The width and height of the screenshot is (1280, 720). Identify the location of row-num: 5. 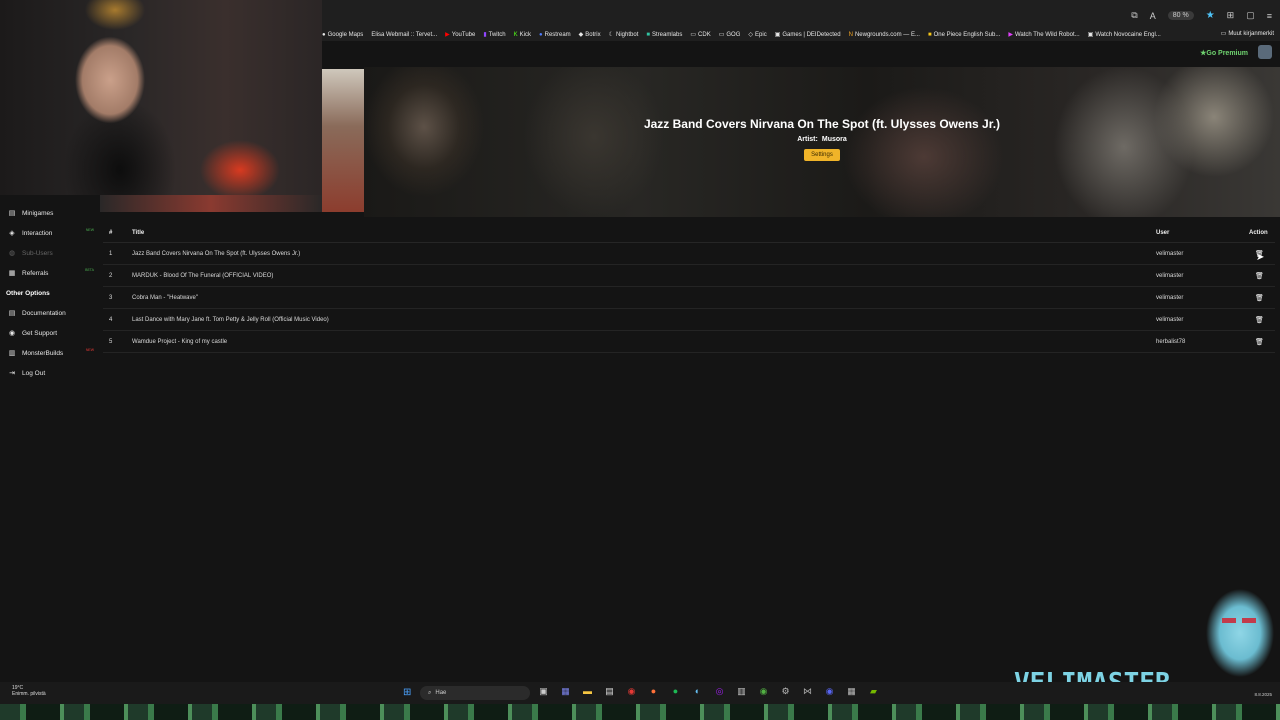
(111, 341).